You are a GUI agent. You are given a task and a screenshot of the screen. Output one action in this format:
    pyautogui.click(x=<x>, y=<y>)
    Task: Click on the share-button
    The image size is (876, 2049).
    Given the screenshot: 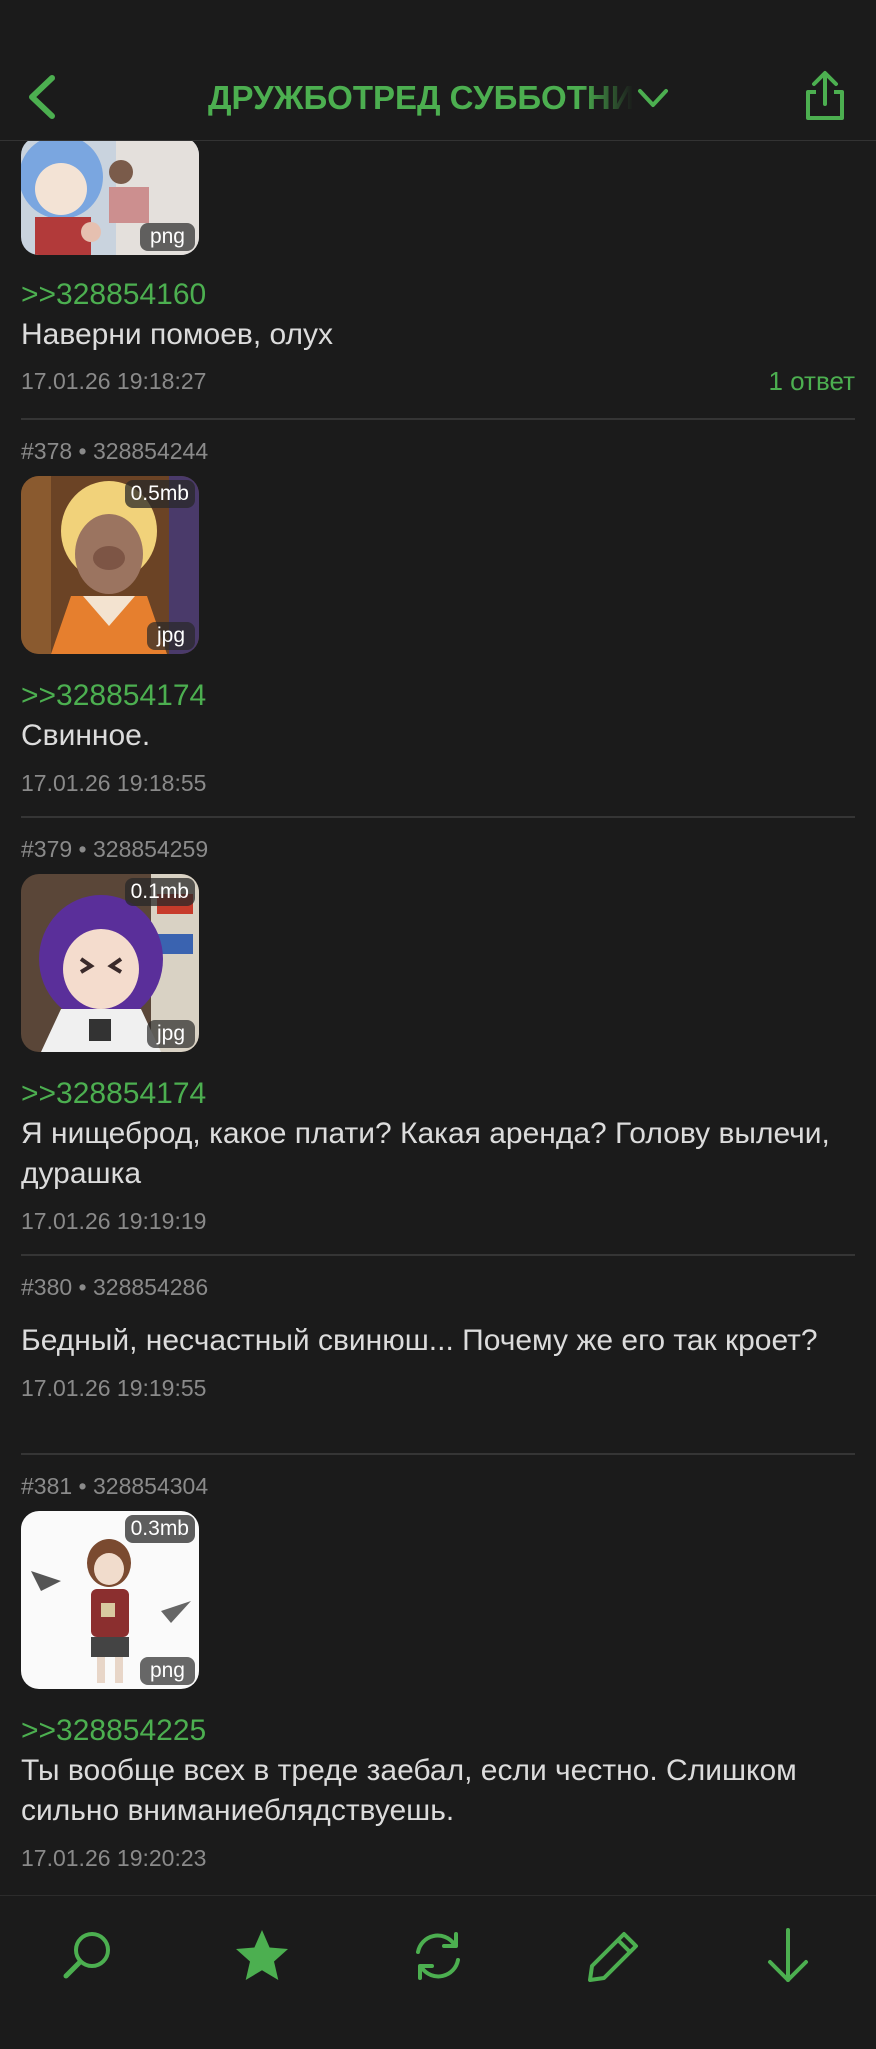 What is the action you would take?
    pyautogui.click(x=825, y=96)
    